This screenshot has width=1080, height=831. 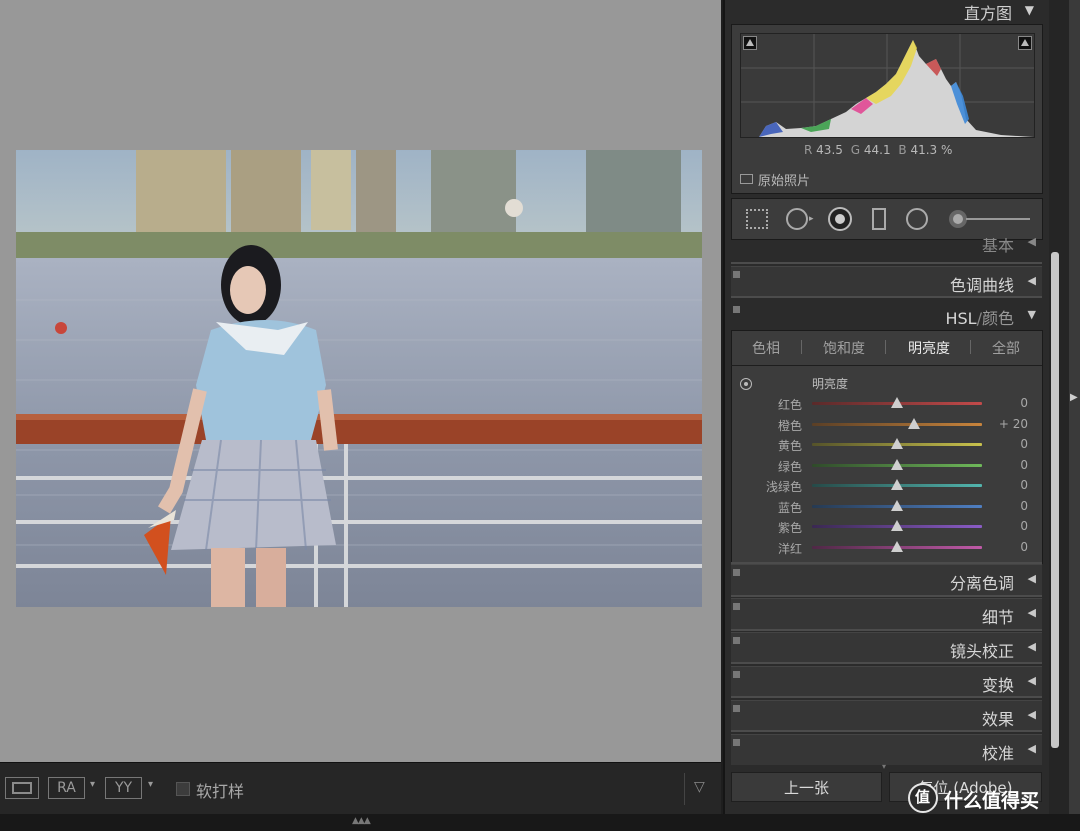 What do you see at coordinates (886, 579) in the screenshot?
I see `panel-split-toning: 分离色调 ◀` at bounding box center [886, 579].